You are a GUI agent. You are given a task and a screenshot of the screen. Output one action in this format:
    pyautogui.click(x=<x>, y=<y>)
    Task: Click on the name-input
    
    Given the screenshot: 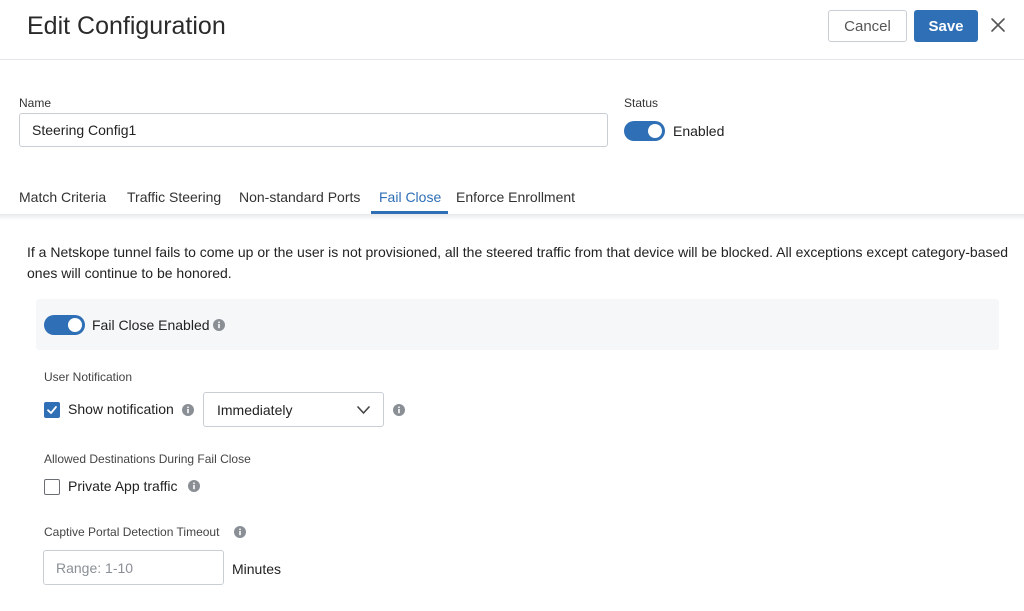 What is the action you would take?
    pyautogui.click(x=313, y=130)
    